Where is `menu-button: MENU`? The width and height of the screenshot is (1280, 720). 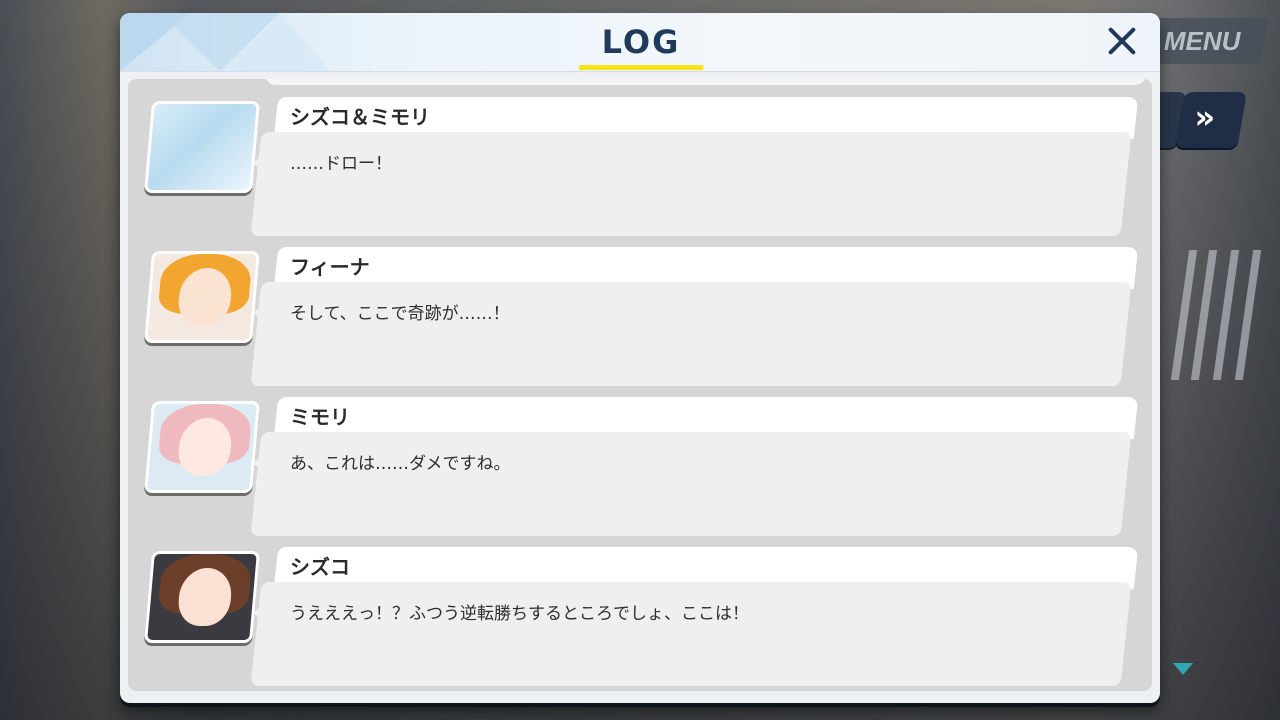
menu-button: MENU is located at coordinates (1207, 41).